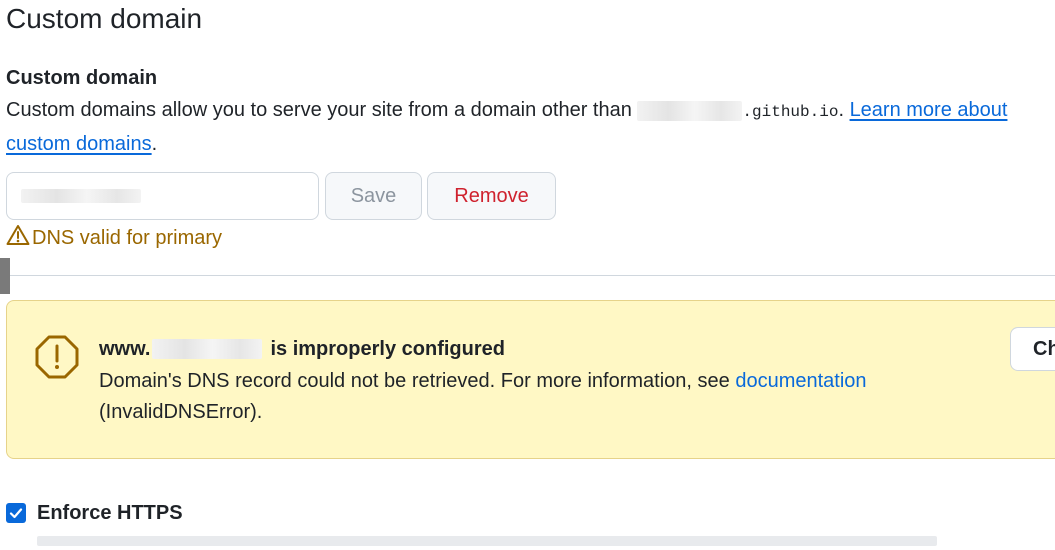  I want to click on side-scroll-tab, so click(5, 276).